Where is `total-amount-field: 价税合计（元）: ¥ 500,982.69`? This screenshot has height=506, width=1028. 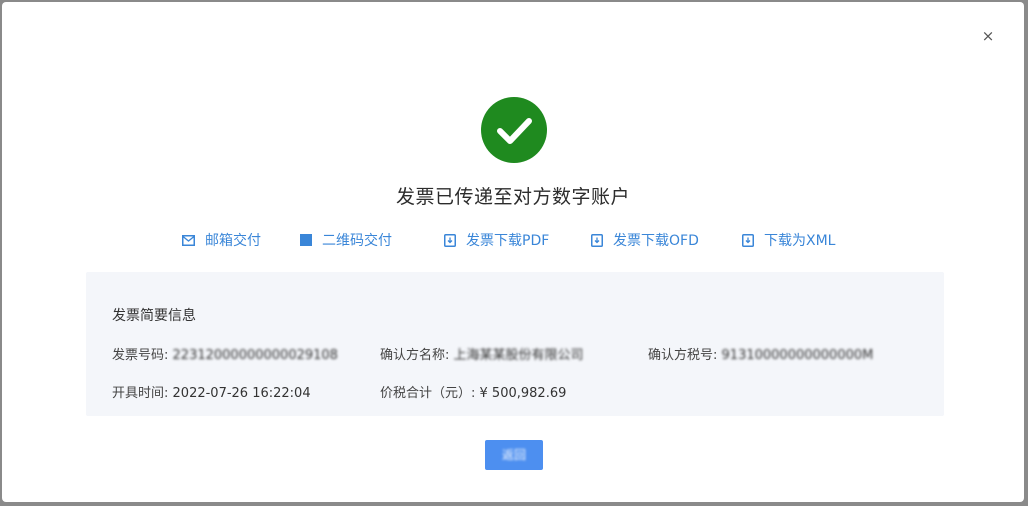 total-amount-field: 价税合计（元）: ¥ 500,982.69 is located at coordinates (473, 391).